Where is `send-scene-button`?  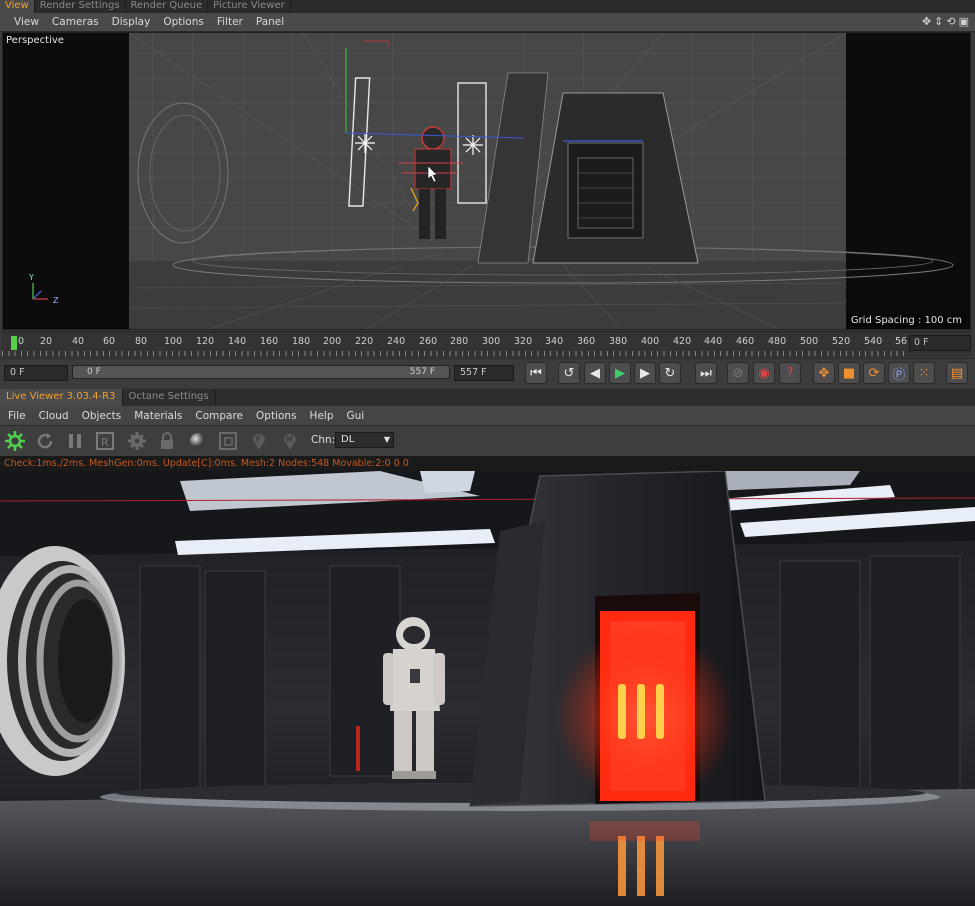 send-scene-button is located at coordinates (15, 441).